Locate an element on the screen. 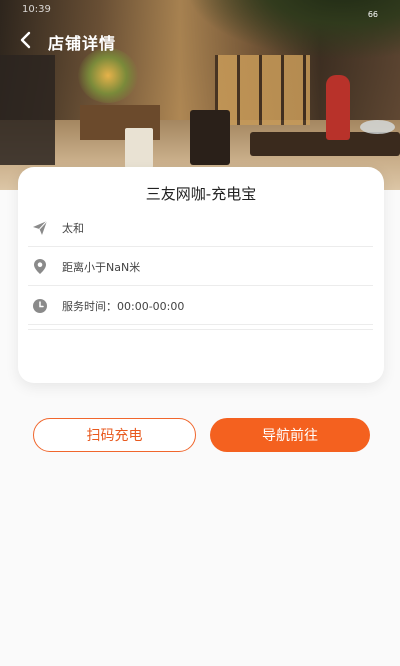 The image size is (400, 666). clock-icon is located at coordinates (40, 306).